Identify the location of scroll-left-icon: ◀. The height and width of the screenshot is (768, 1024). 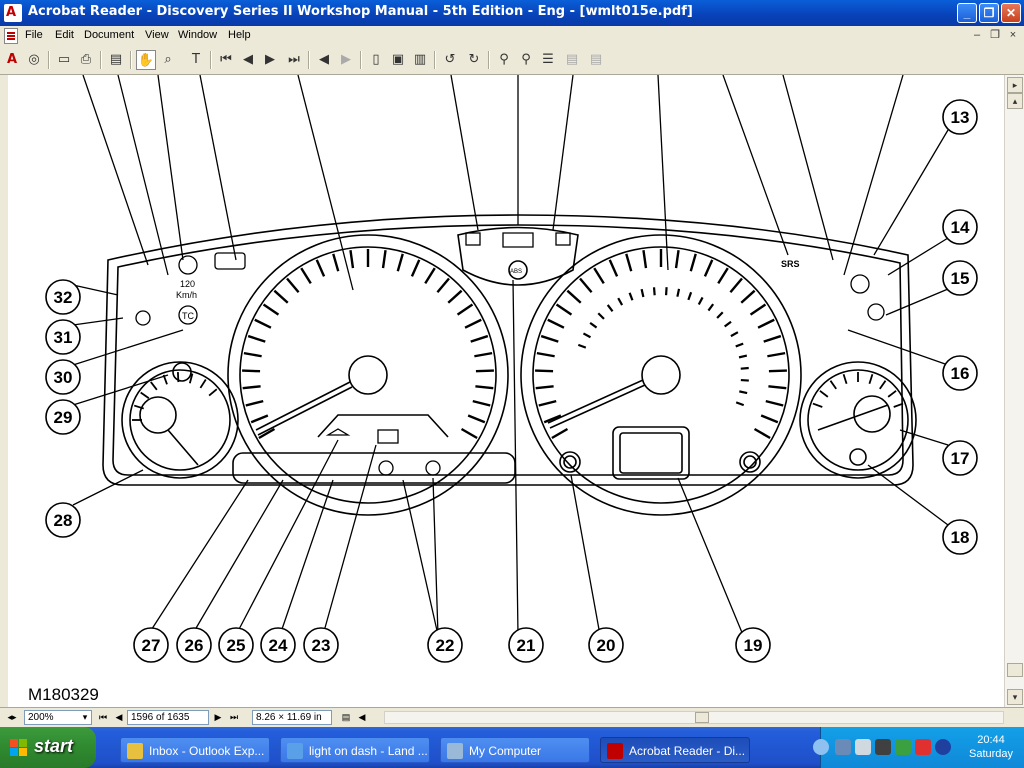
(362, 717).